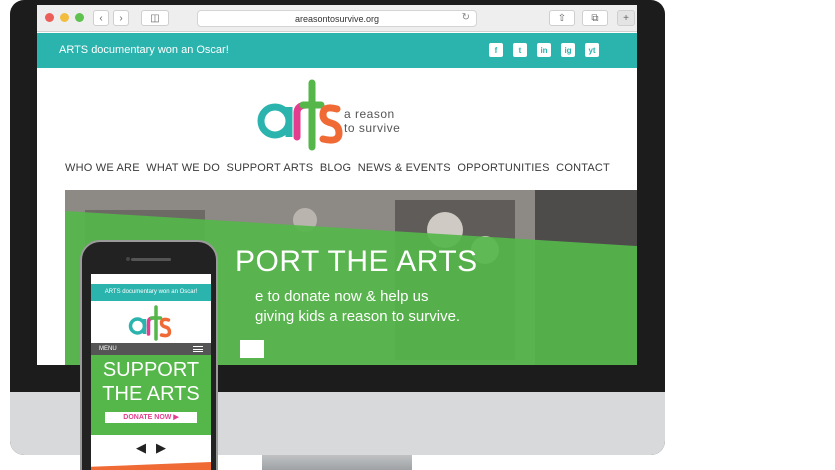  I want to click on nav-item-news-events: NEWS & EVENTS, so click(404, 171).